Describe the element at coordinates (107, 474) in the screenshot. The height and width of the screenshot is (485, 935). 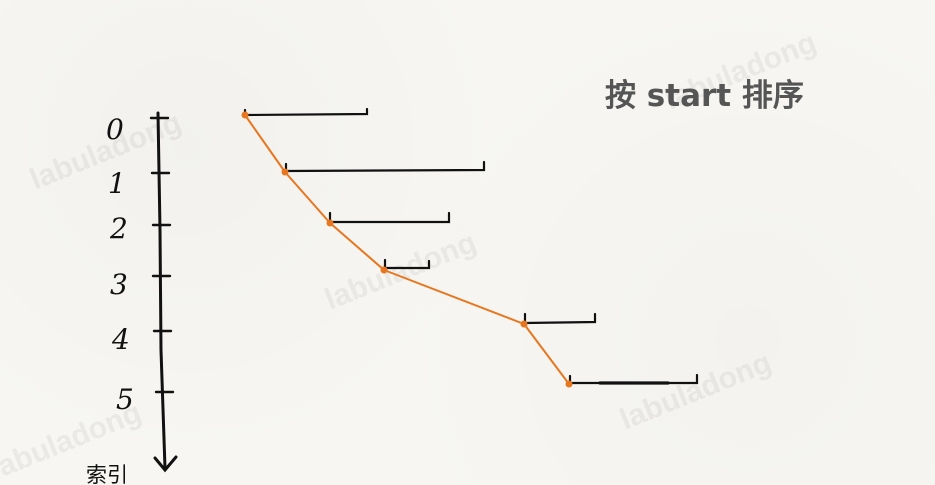
I see `axis-title: 索引` at that location.